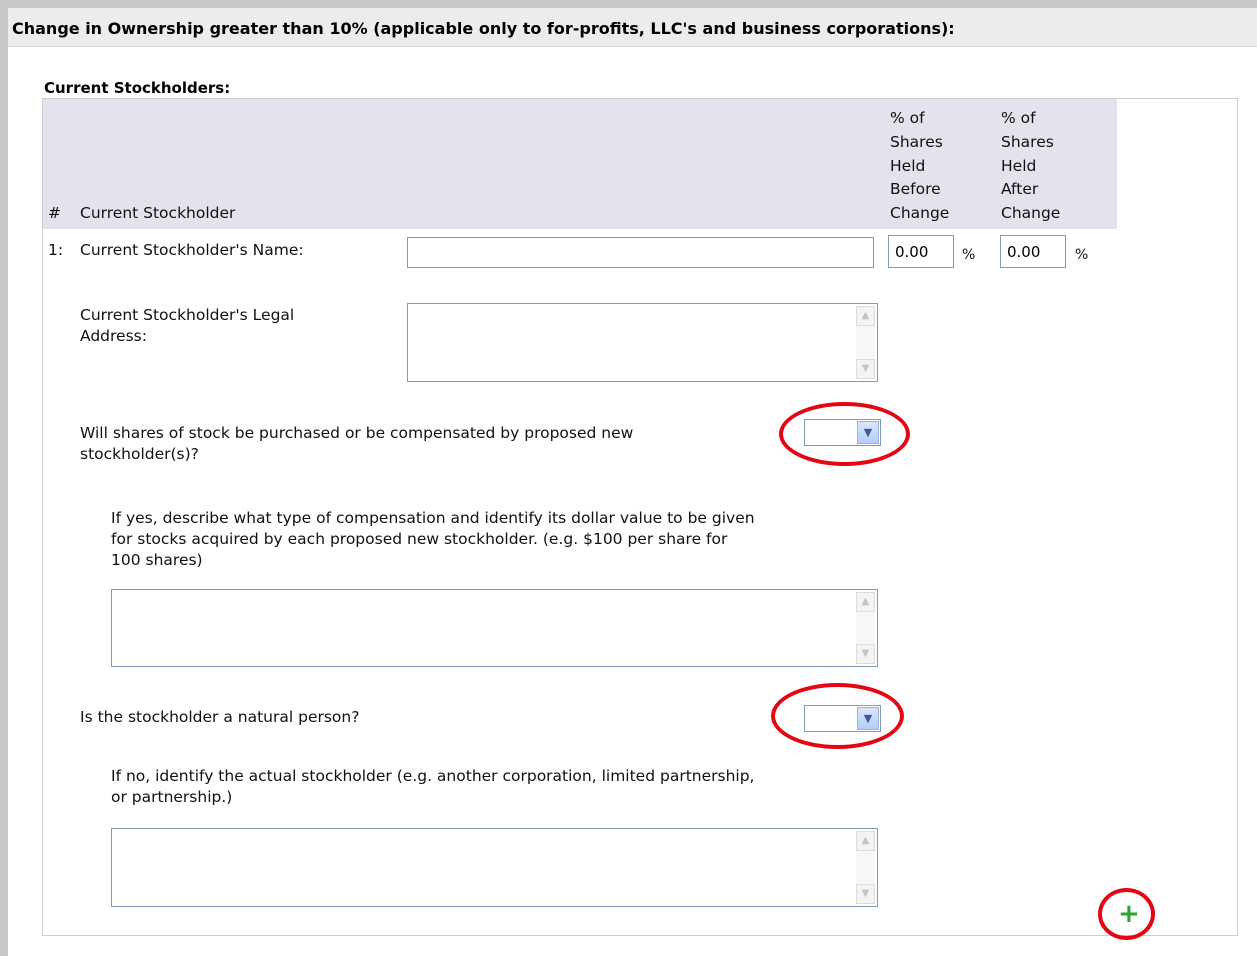  I want to click on legal-address-textarea: ▲ ▼, so click(642, 342).